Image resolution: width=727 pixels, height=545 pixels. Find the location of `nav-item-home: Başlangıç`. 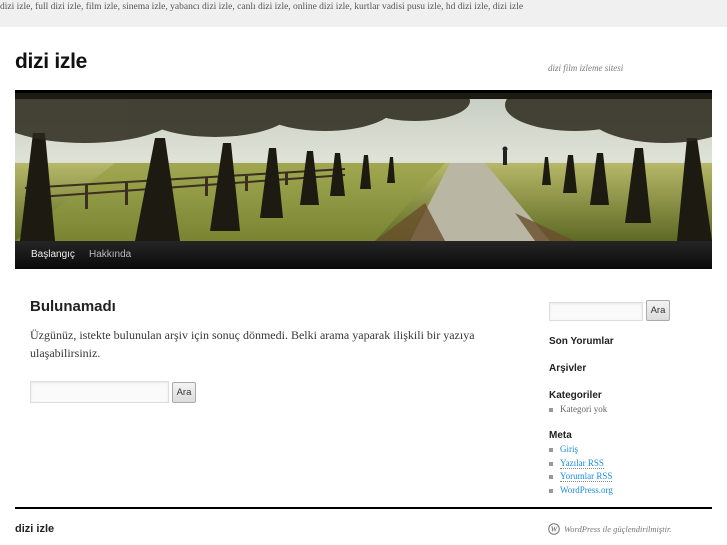

nav-item-home: Başlangıç is located at coordinates (53, 254).